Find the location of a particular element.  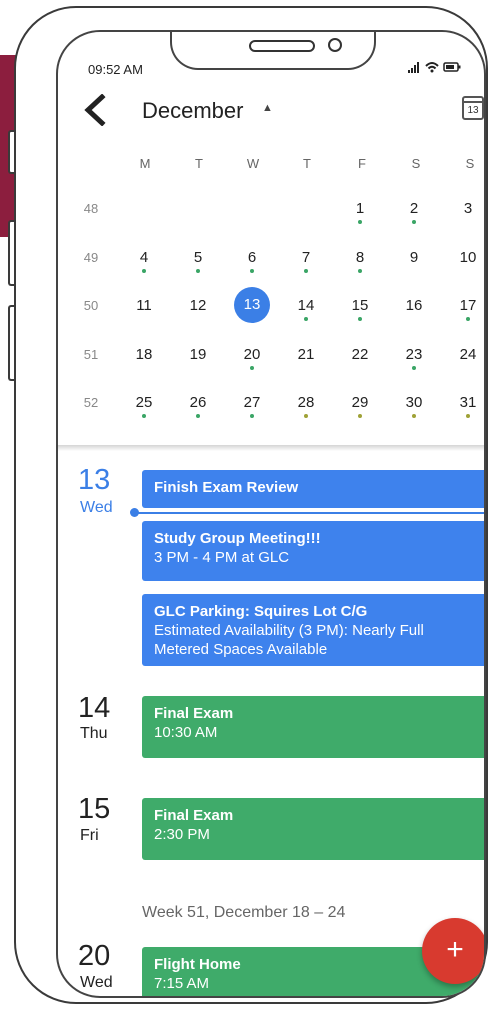

event-title: Study Group Meeting!!! is located at coordinates (237, 538).